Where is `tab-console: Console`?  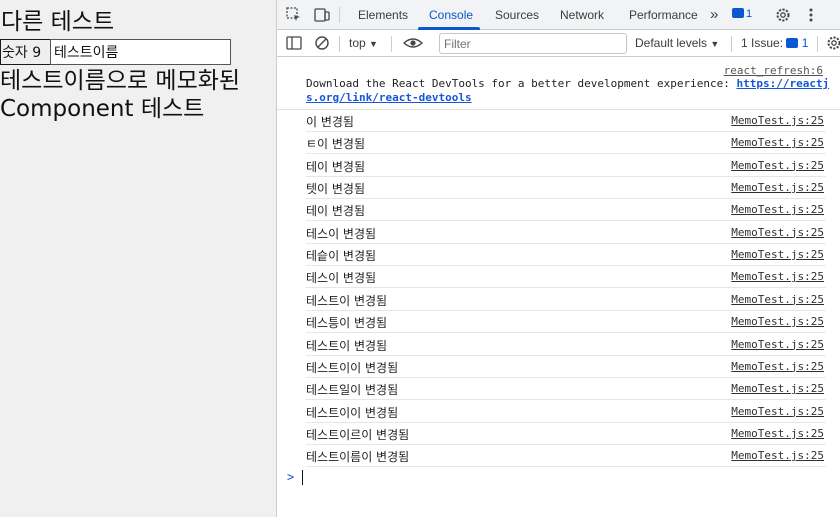
tab-console: Console is located at coordinates (451, 15).